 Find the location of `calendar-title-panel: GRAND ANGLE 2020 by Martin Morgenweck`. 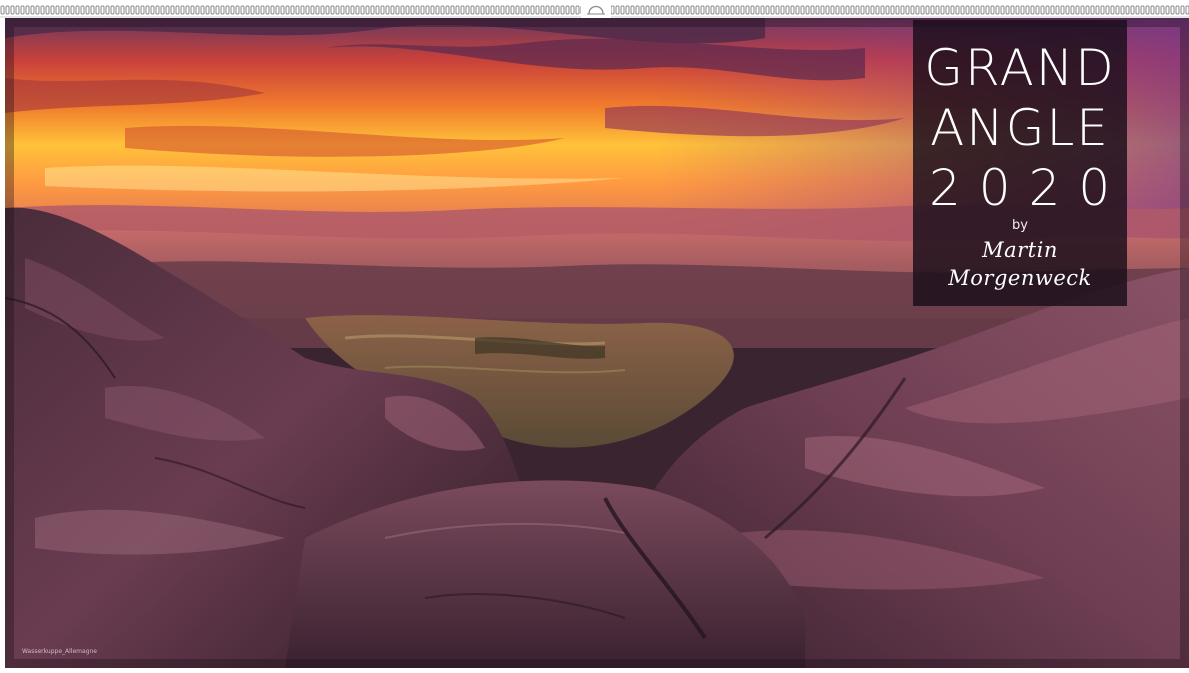

calendar-title-panel: GRAND ANGLE 2020 by Martin Morgenweck is located at coordinates (1020, 163).